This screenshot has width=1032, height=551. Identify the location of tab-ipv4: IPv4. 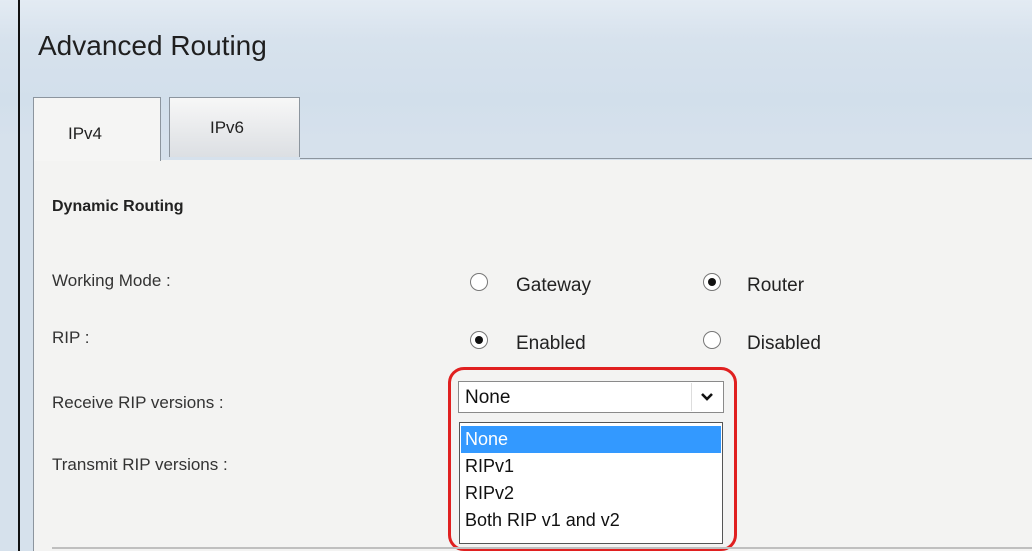
(97, 129).